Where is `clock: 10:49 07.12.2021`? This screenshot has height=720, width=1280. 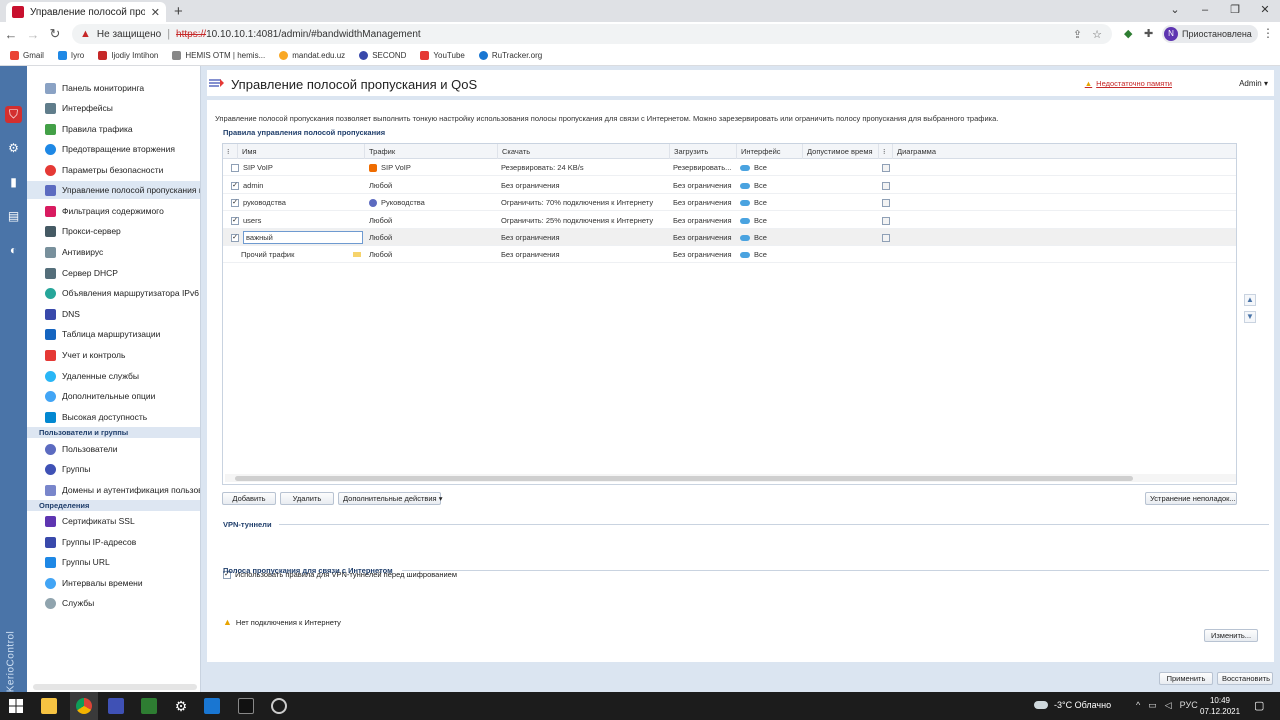
clock: 10:49 07.12.2021 is located at coordinates (1220, 706).